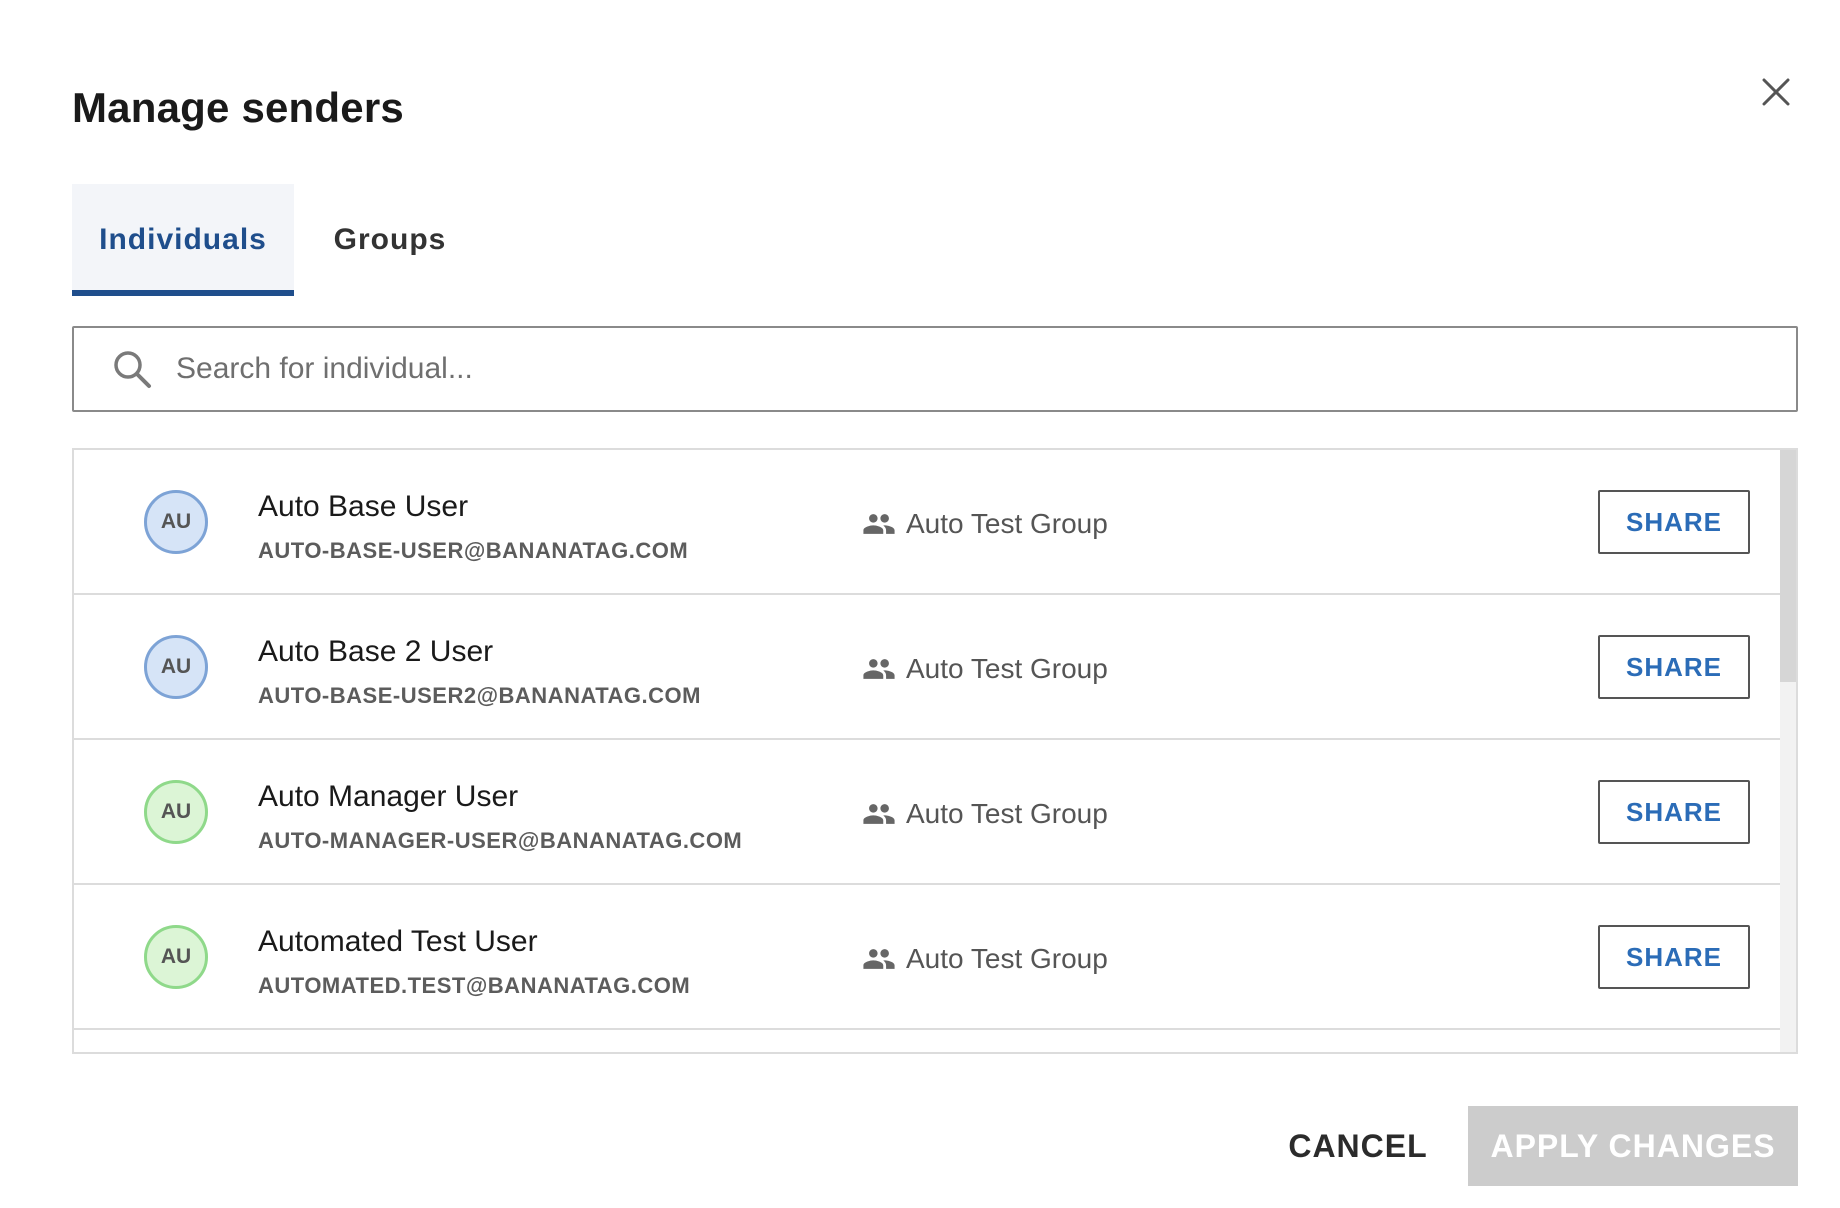 Image resolution: width=1840 pixels, height=1208 pixels. I want to click on close-button, so click(1776, 92).